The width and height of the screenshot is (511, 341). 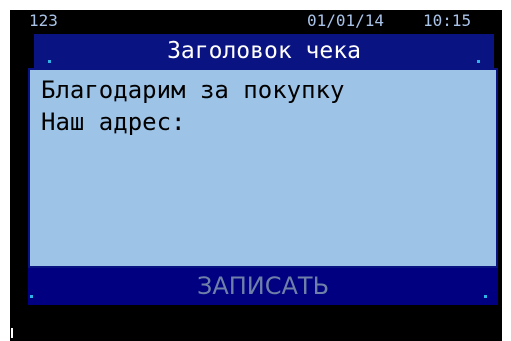 I want to click on save-button-label: ЗАПИСАТЬ, so click(x=263, y=286).